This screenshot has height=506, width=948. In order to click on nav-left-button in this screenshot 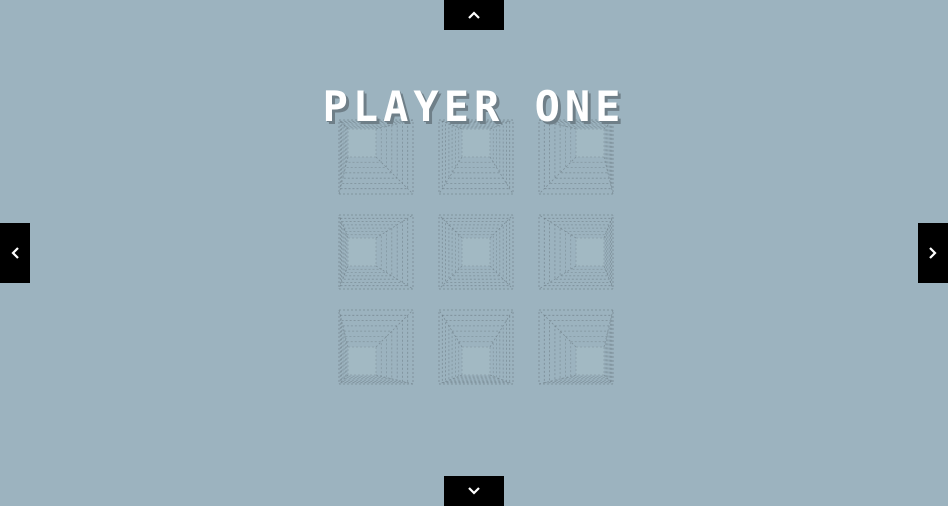, I will do `click(15, 253)`.